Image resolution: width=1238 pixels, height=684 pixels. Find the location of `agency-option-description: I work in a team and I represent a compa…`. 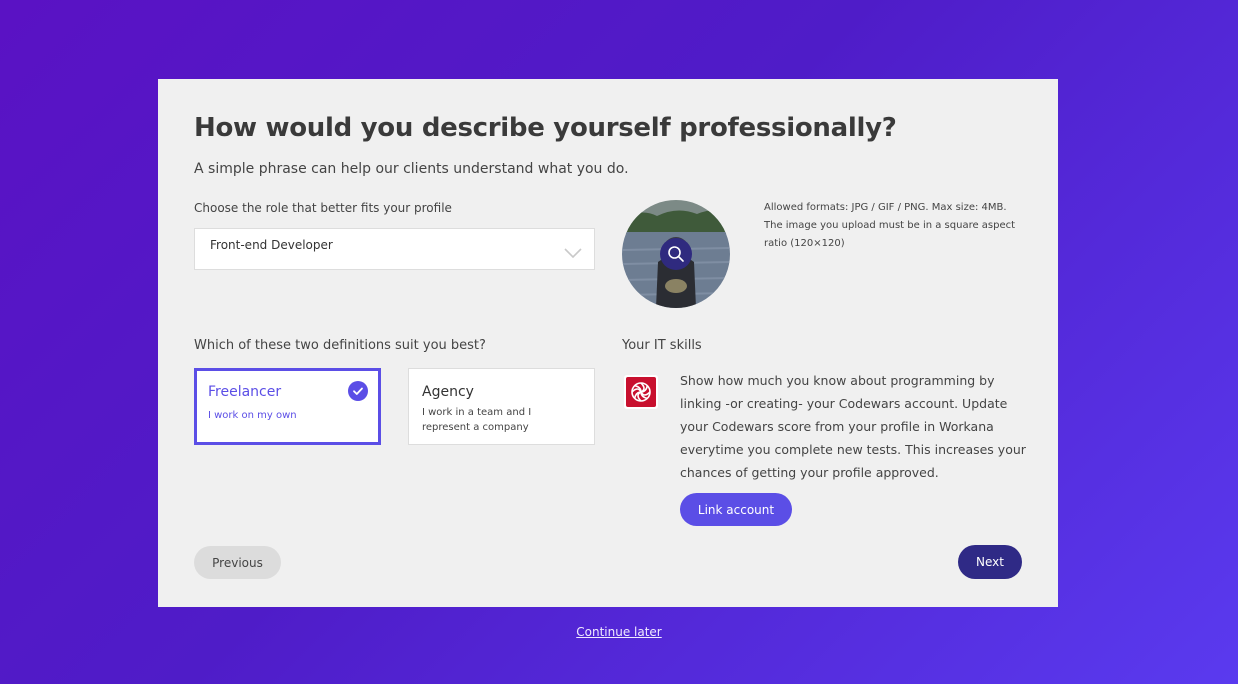

agency-option-description: I work in a team and I represent a compa… is located at coordinates (477, 420).